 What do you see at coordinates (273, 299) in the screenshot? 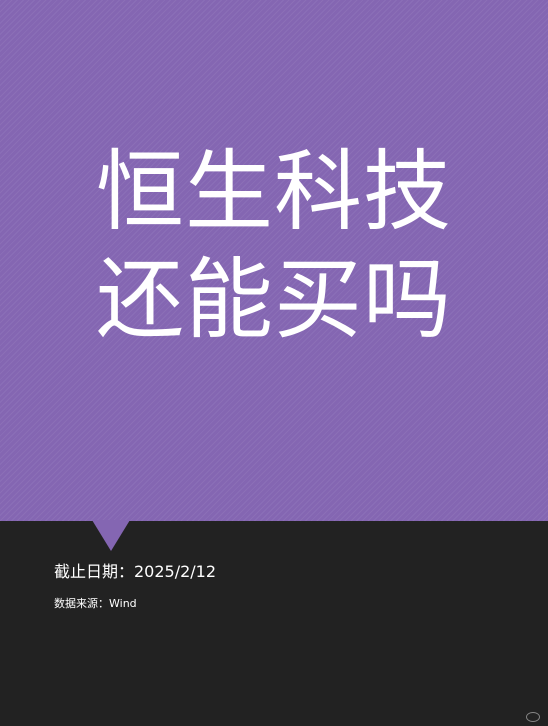
I see `title-line-2: 还能买吗` at bounding box center [273, 299].